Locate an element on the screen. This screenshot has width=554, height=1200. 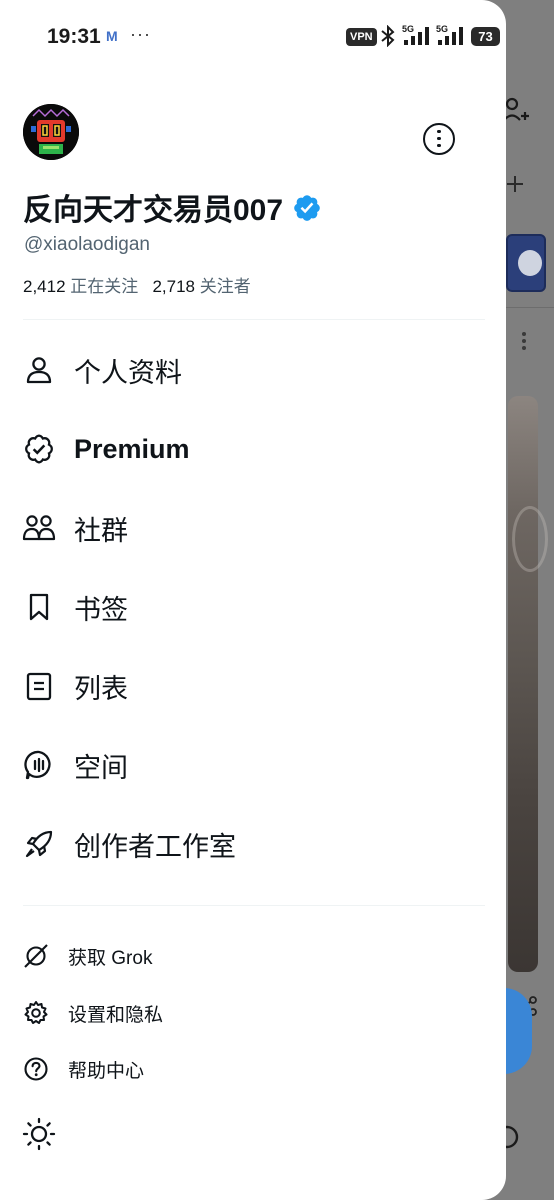
menu-item-lists: 列表 is located at coordinates (75, 686).